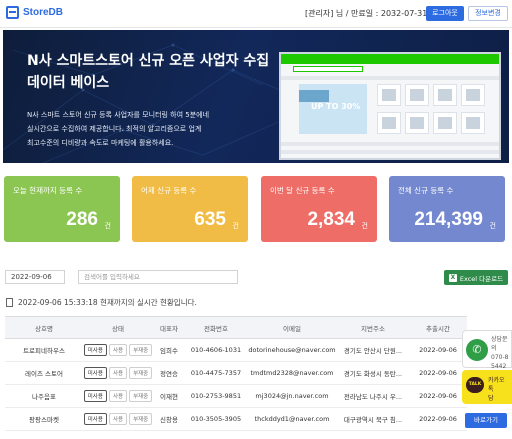 The image size is (512, 439). Describe the element at coordinates (328, 69) in the screenshot. I see `screenshot-search` at that location.